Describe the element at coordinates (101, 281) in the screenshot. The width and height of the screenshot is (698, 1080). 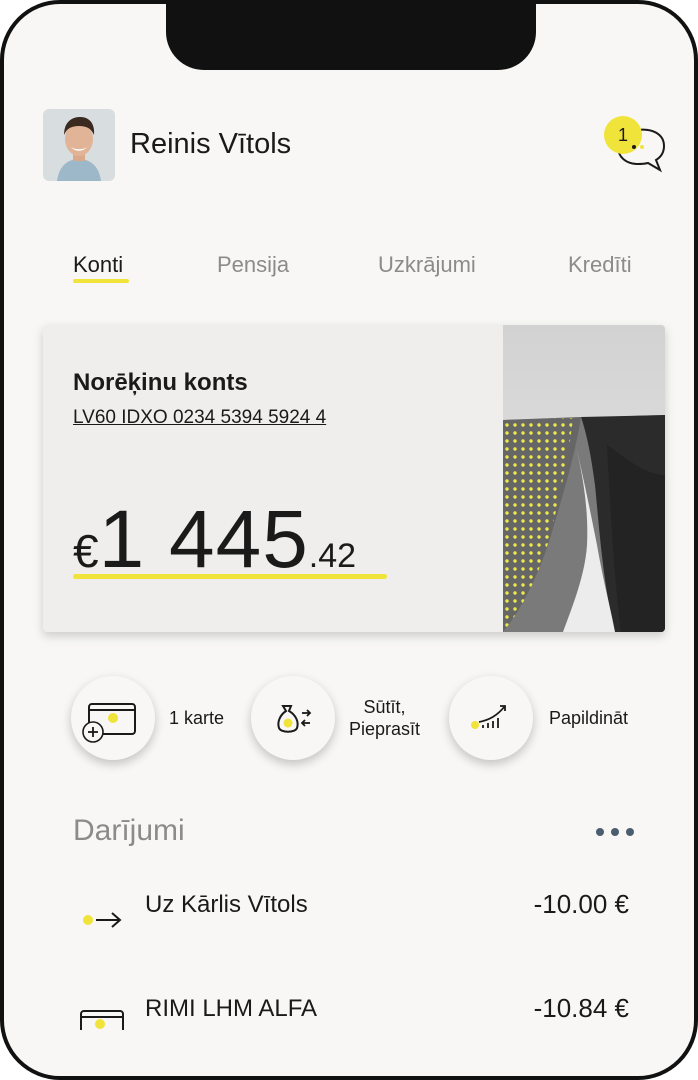
I see `active-tab-indicator` at that location.